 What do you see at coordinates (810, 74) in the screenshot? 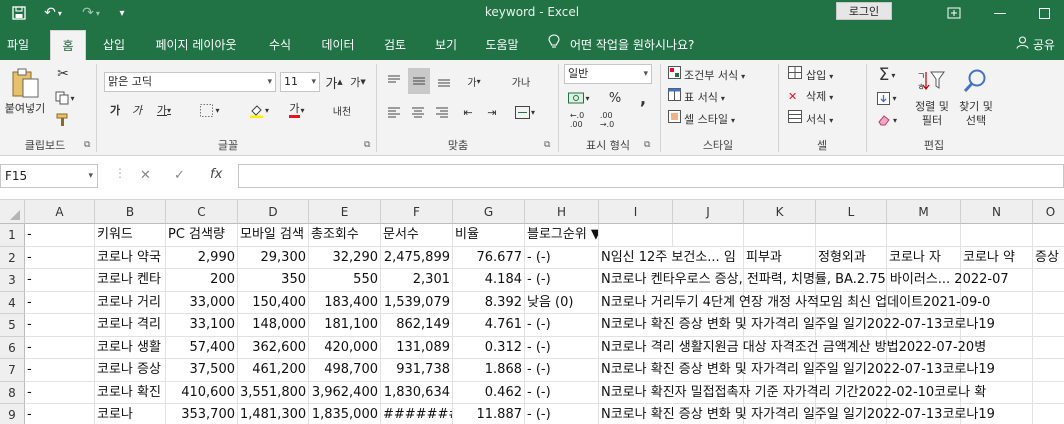
I see `insert-cells-button: 삽입 ▾` at bounding box center [810, 74].